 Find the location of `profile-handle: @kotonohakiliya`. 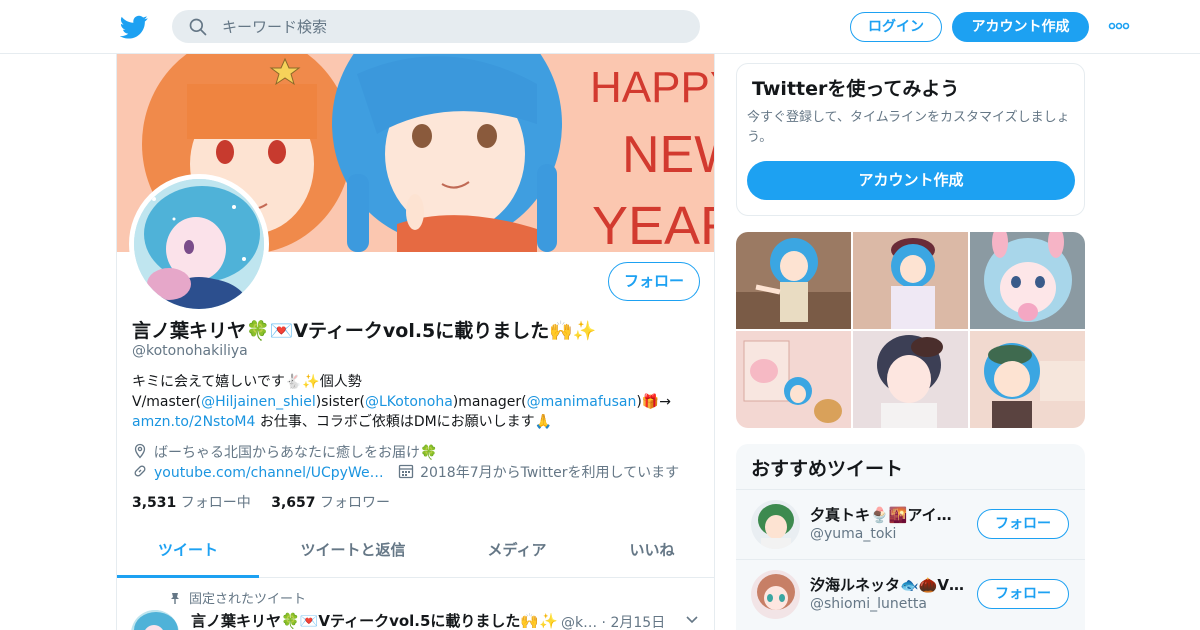

profile-handle: @kotonohakiliya is located at coordinates (190, 351).